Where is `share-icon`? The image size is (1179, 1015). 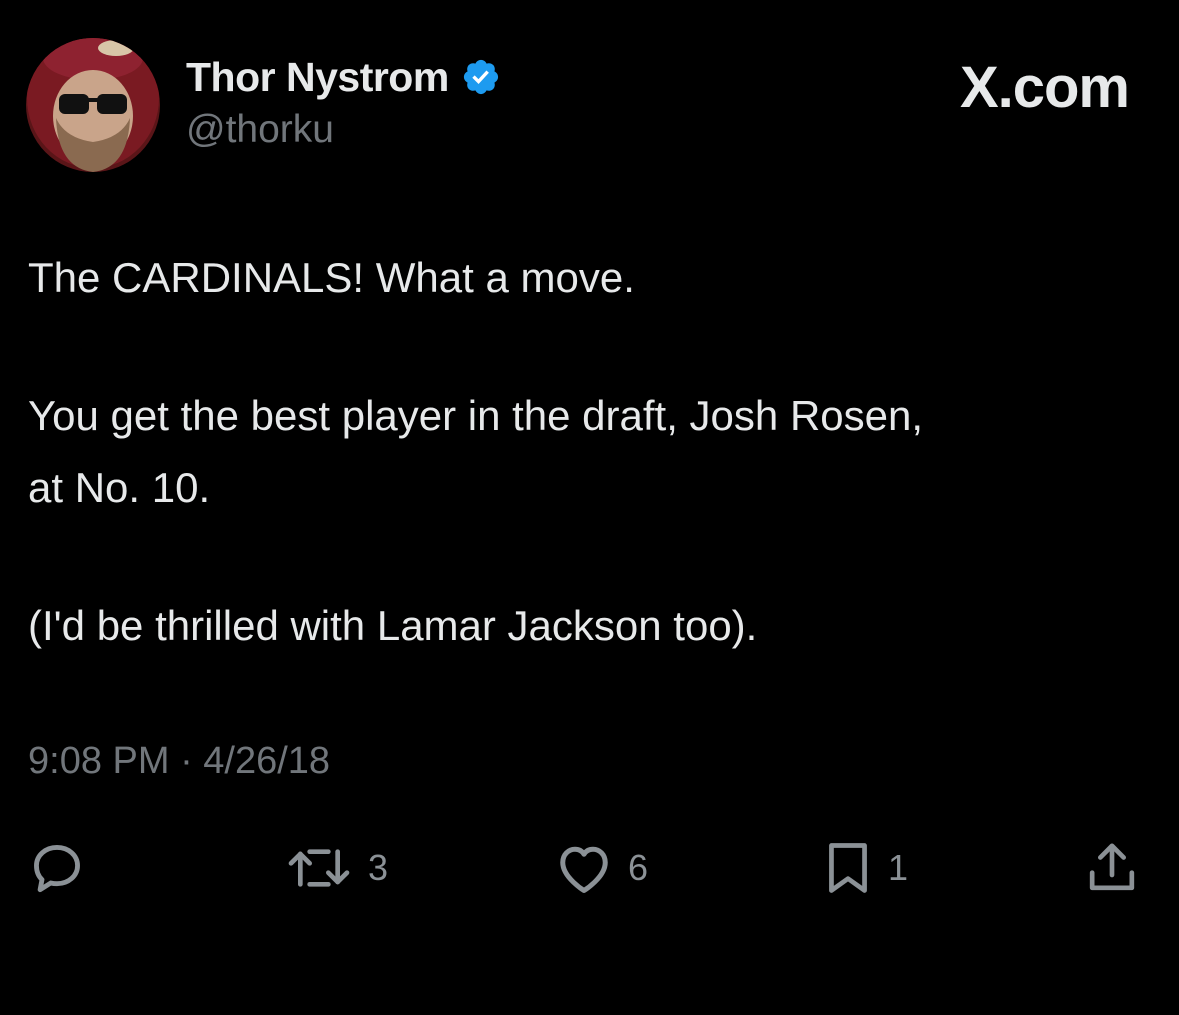
share-icon is located at coordinates (1112, 867).